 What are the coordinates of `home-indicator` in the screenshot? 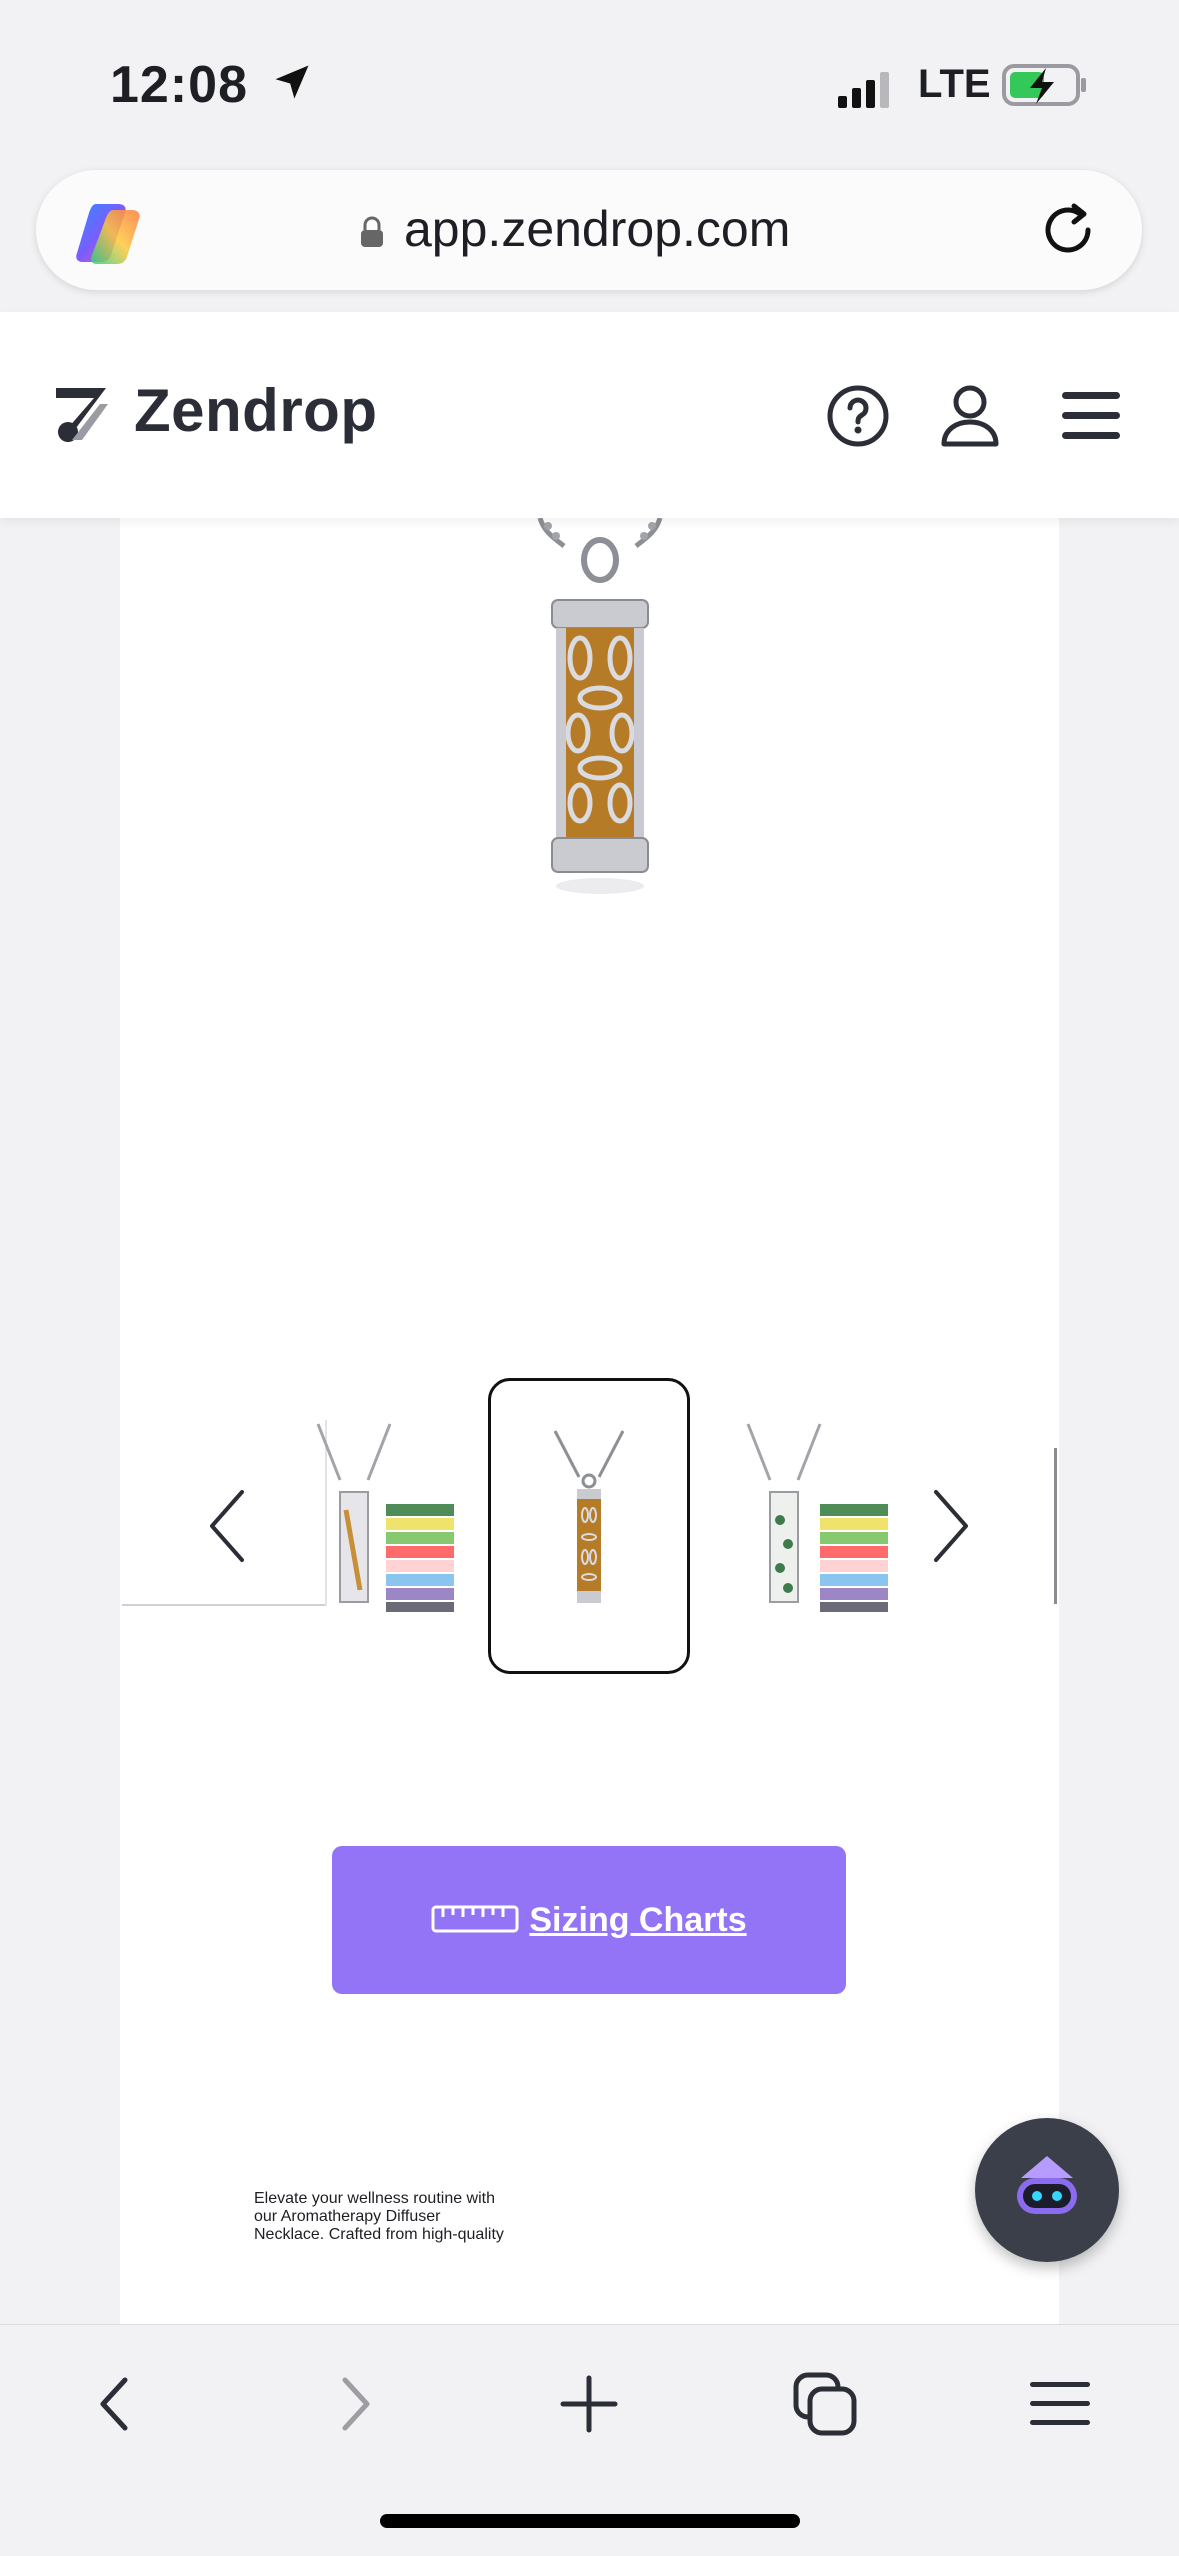 It's located at (590, 2521).